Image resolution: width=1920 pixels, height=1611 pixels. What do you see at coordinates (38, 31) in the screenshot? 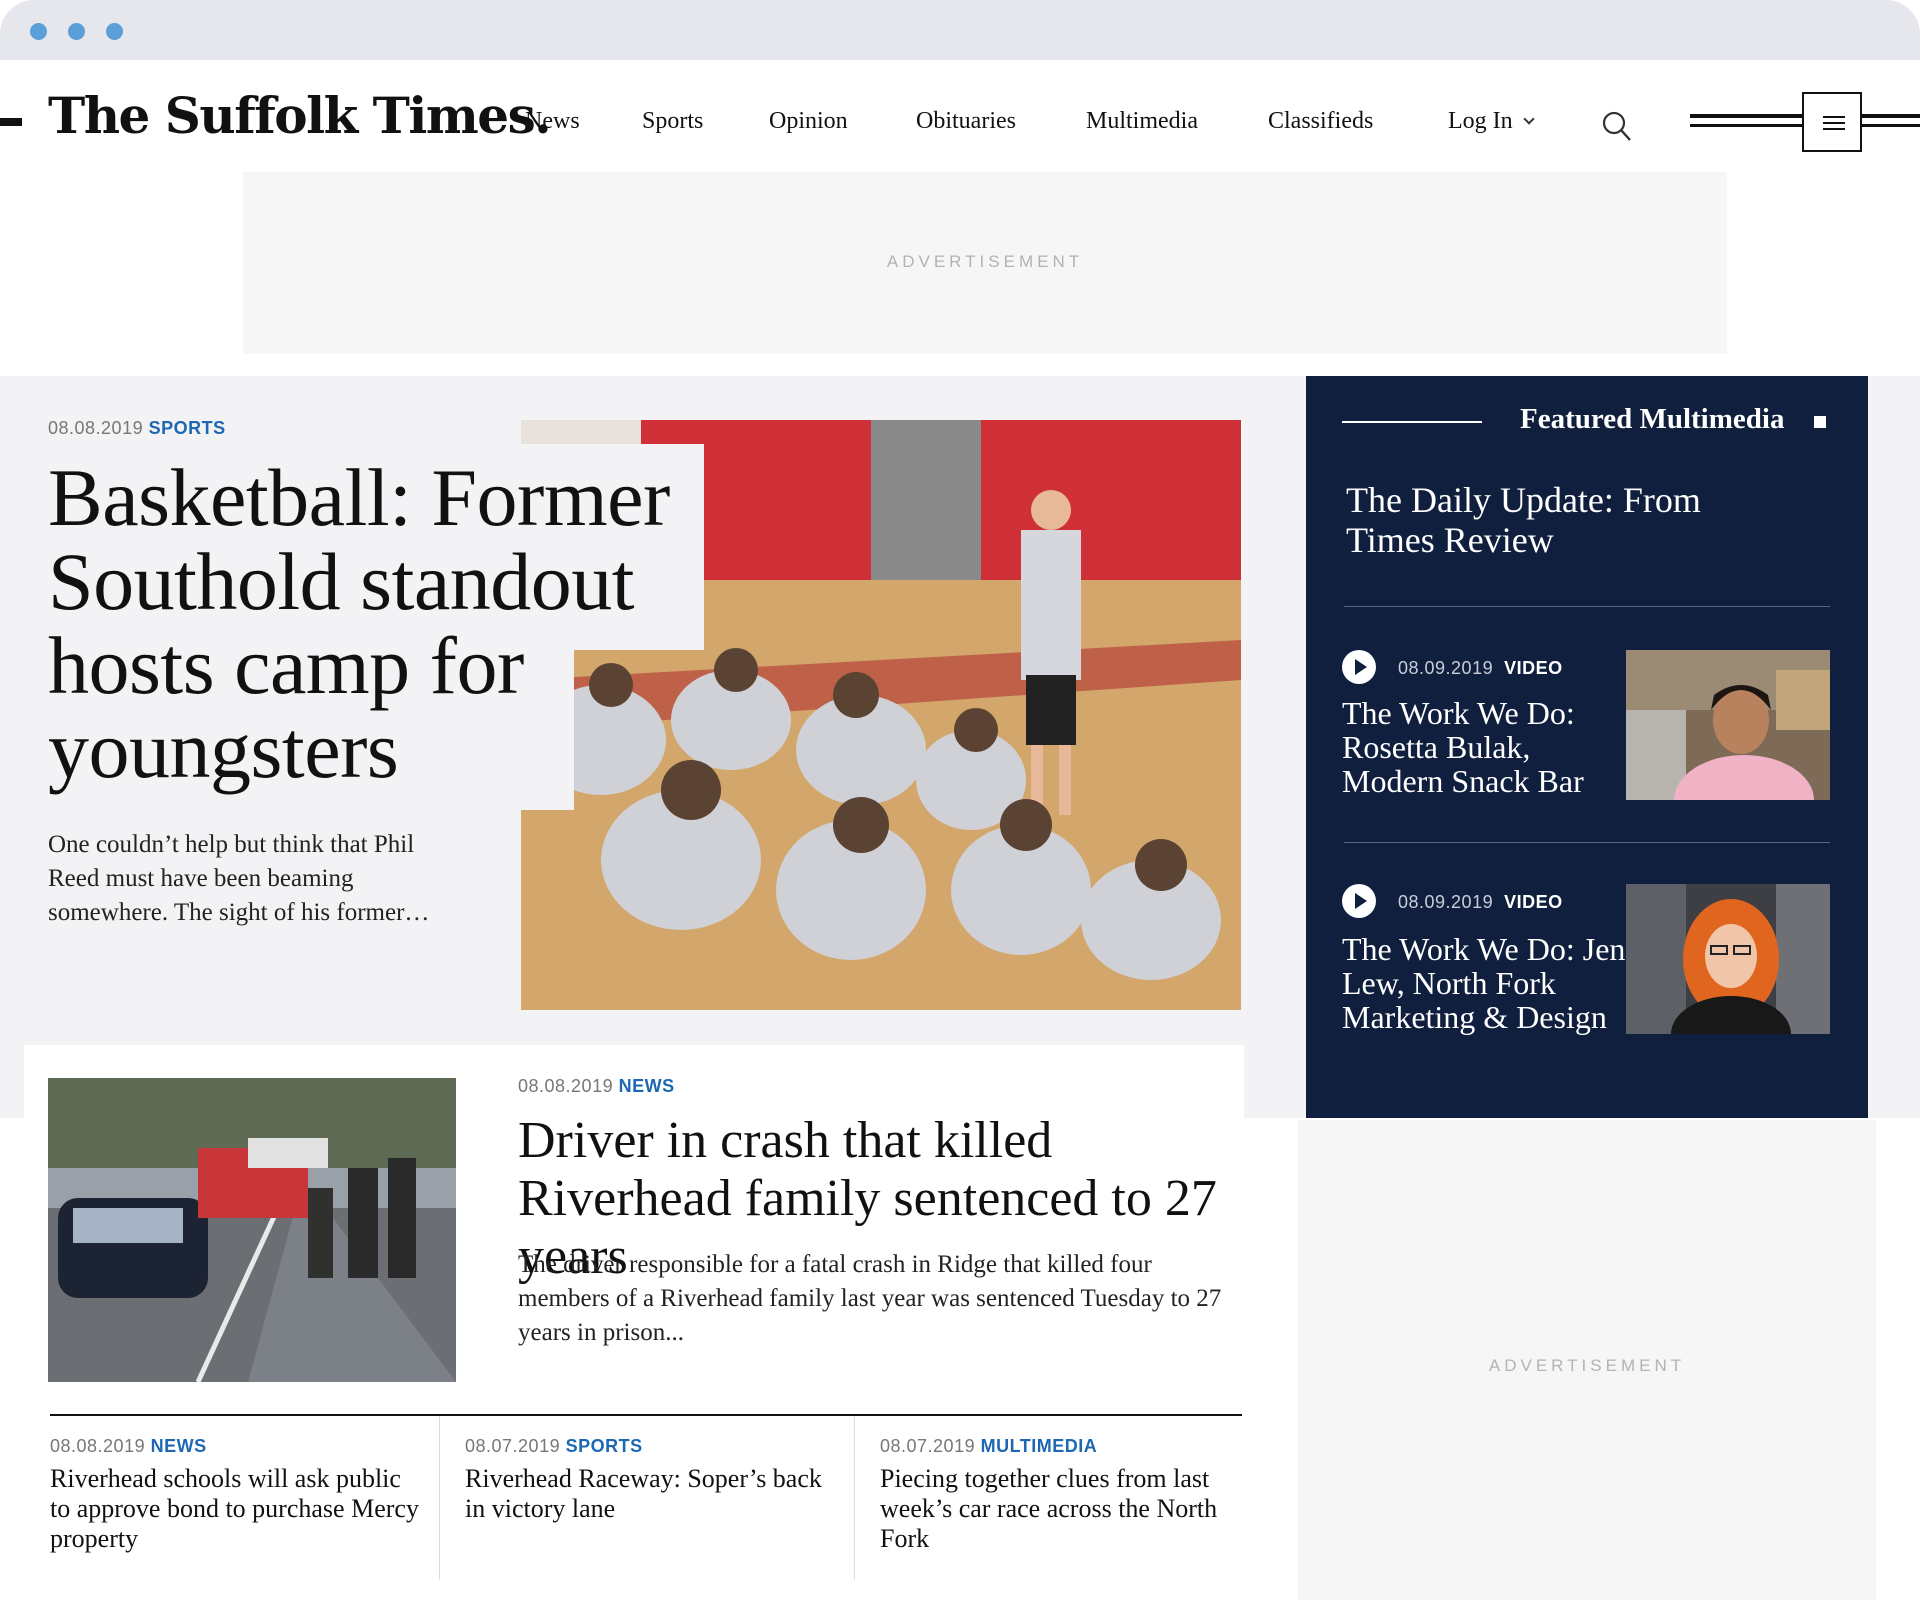
I see `window-dot-close` at bounding box center [38, 31].